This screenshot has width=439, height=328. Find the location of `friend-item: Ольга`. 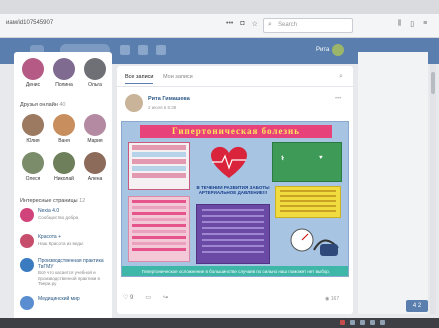

friend-item: Ольга is located at coordinates (95, 73).